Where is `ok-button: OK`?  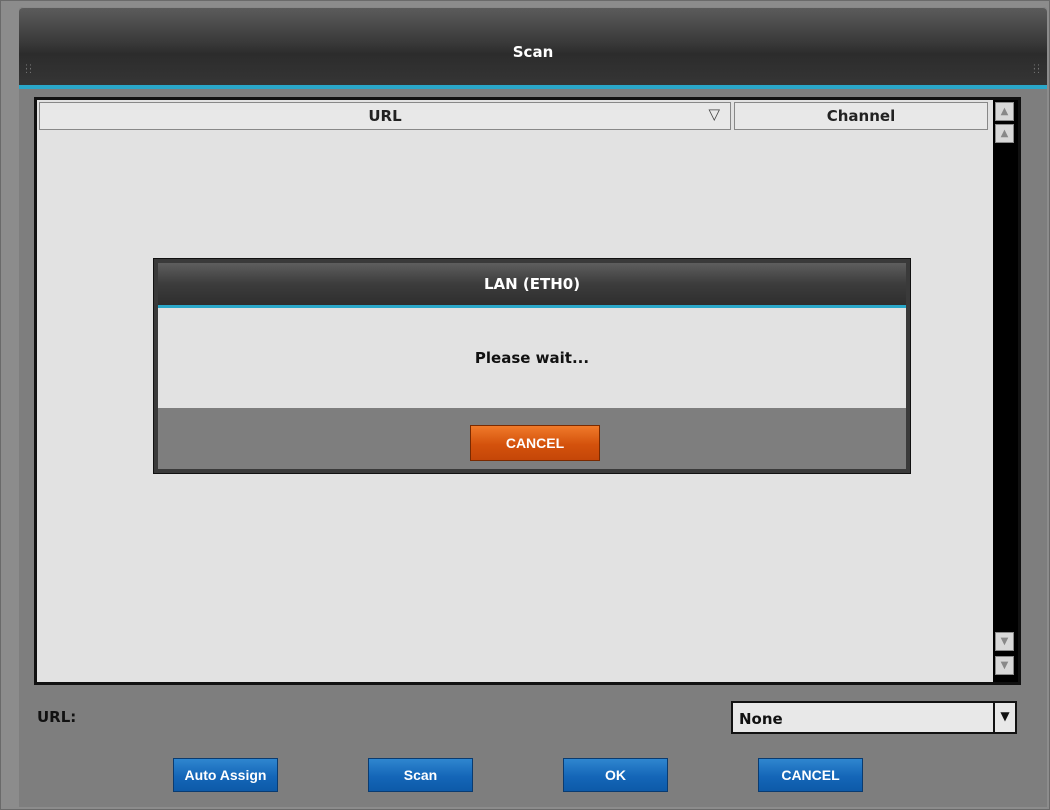 ok-button: OK is located at coordinates (615, 775).